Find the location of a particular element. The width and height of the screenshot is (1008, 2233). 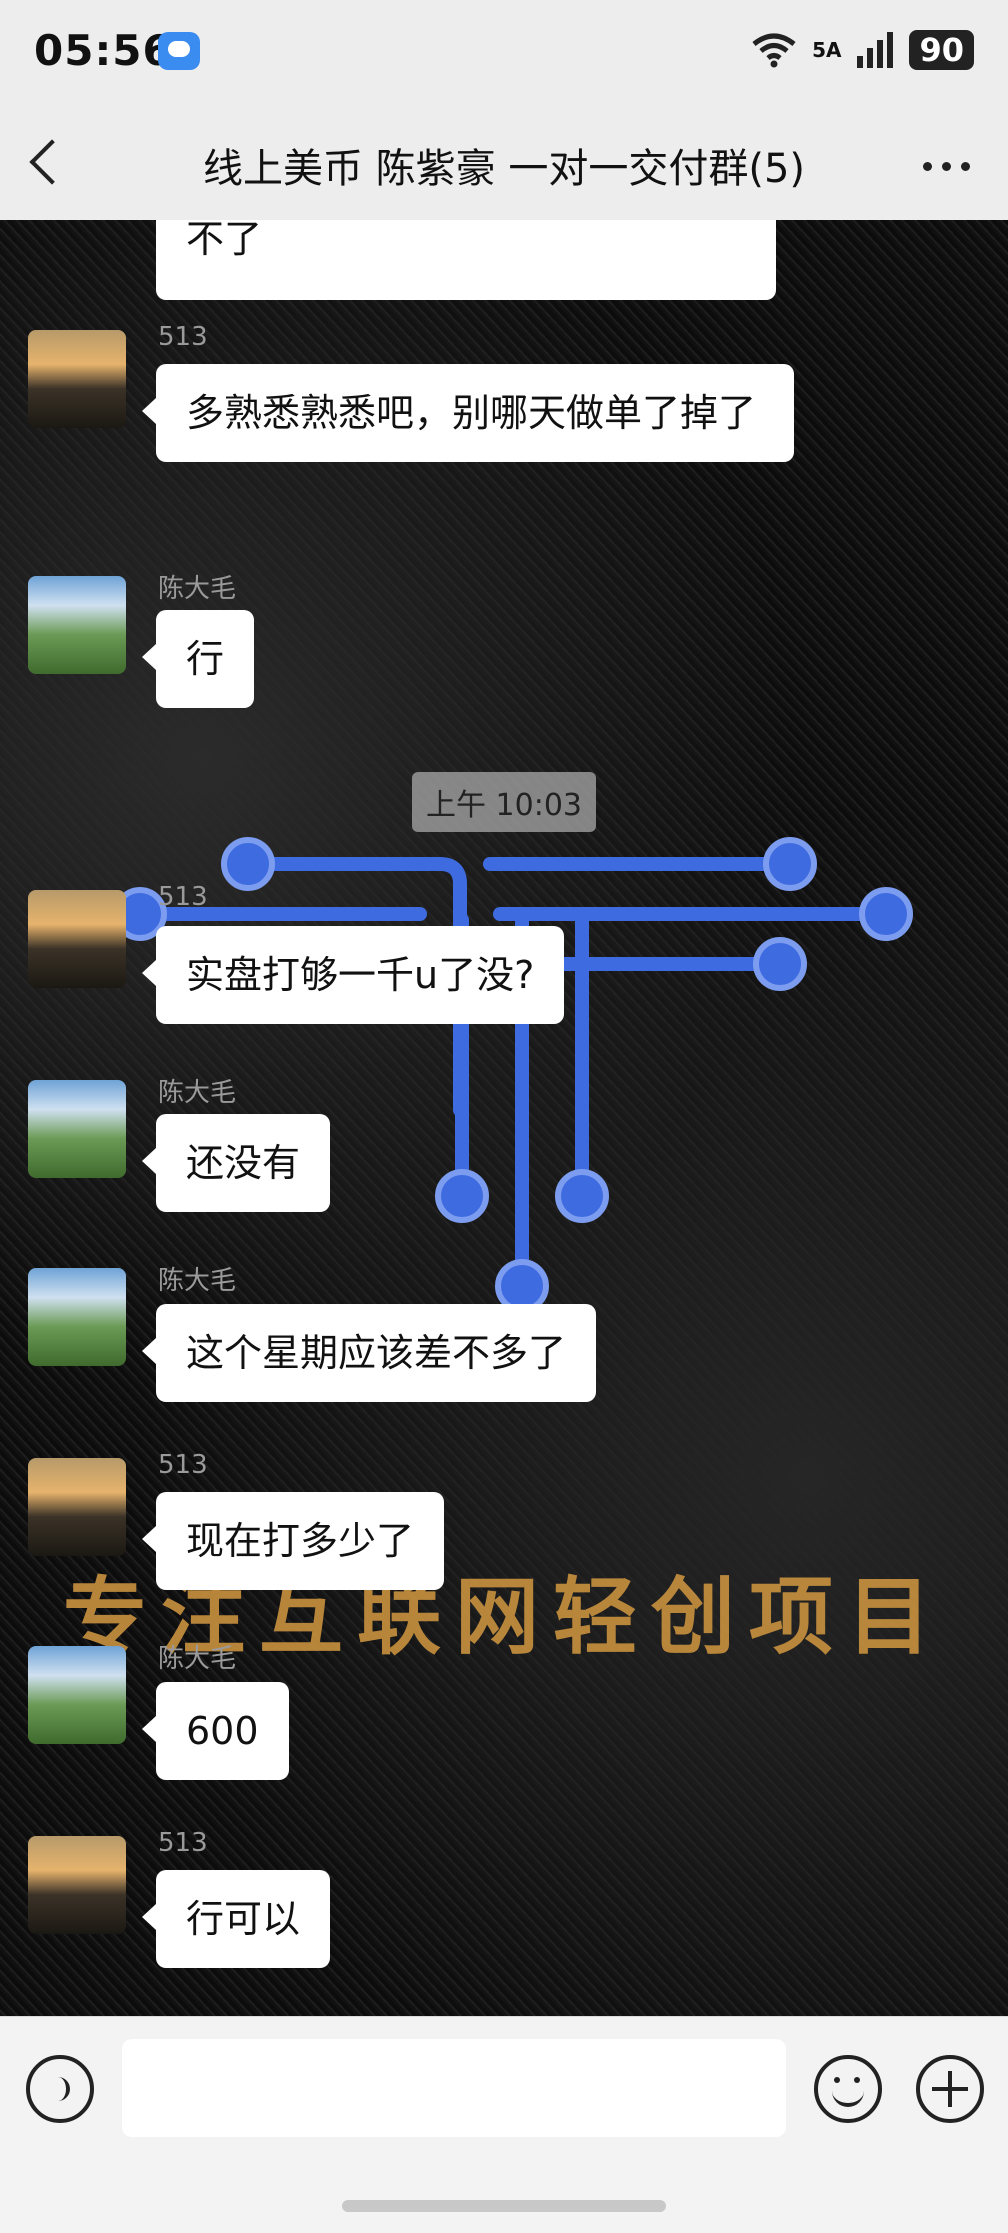

timestamp-label: 上午 10:03 is located at coordinates (504, 802).